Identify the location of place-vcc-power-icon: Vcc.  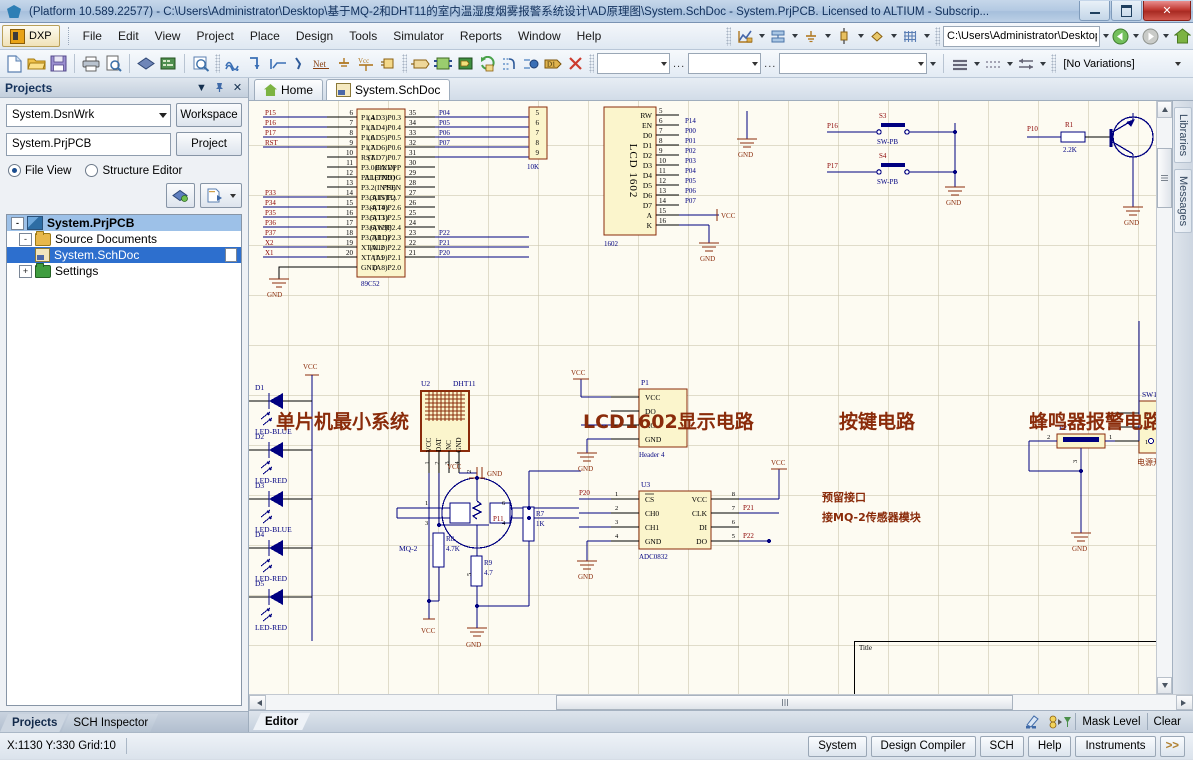
(366, 63).